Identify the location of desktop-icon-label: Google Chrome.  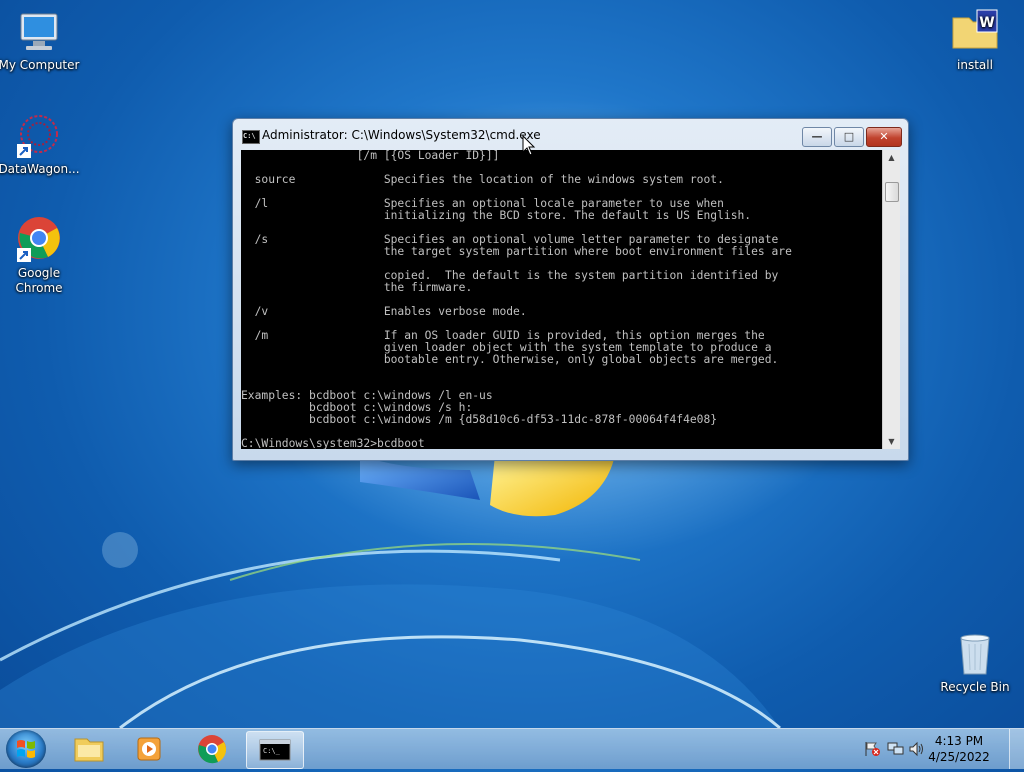
(39, 280).